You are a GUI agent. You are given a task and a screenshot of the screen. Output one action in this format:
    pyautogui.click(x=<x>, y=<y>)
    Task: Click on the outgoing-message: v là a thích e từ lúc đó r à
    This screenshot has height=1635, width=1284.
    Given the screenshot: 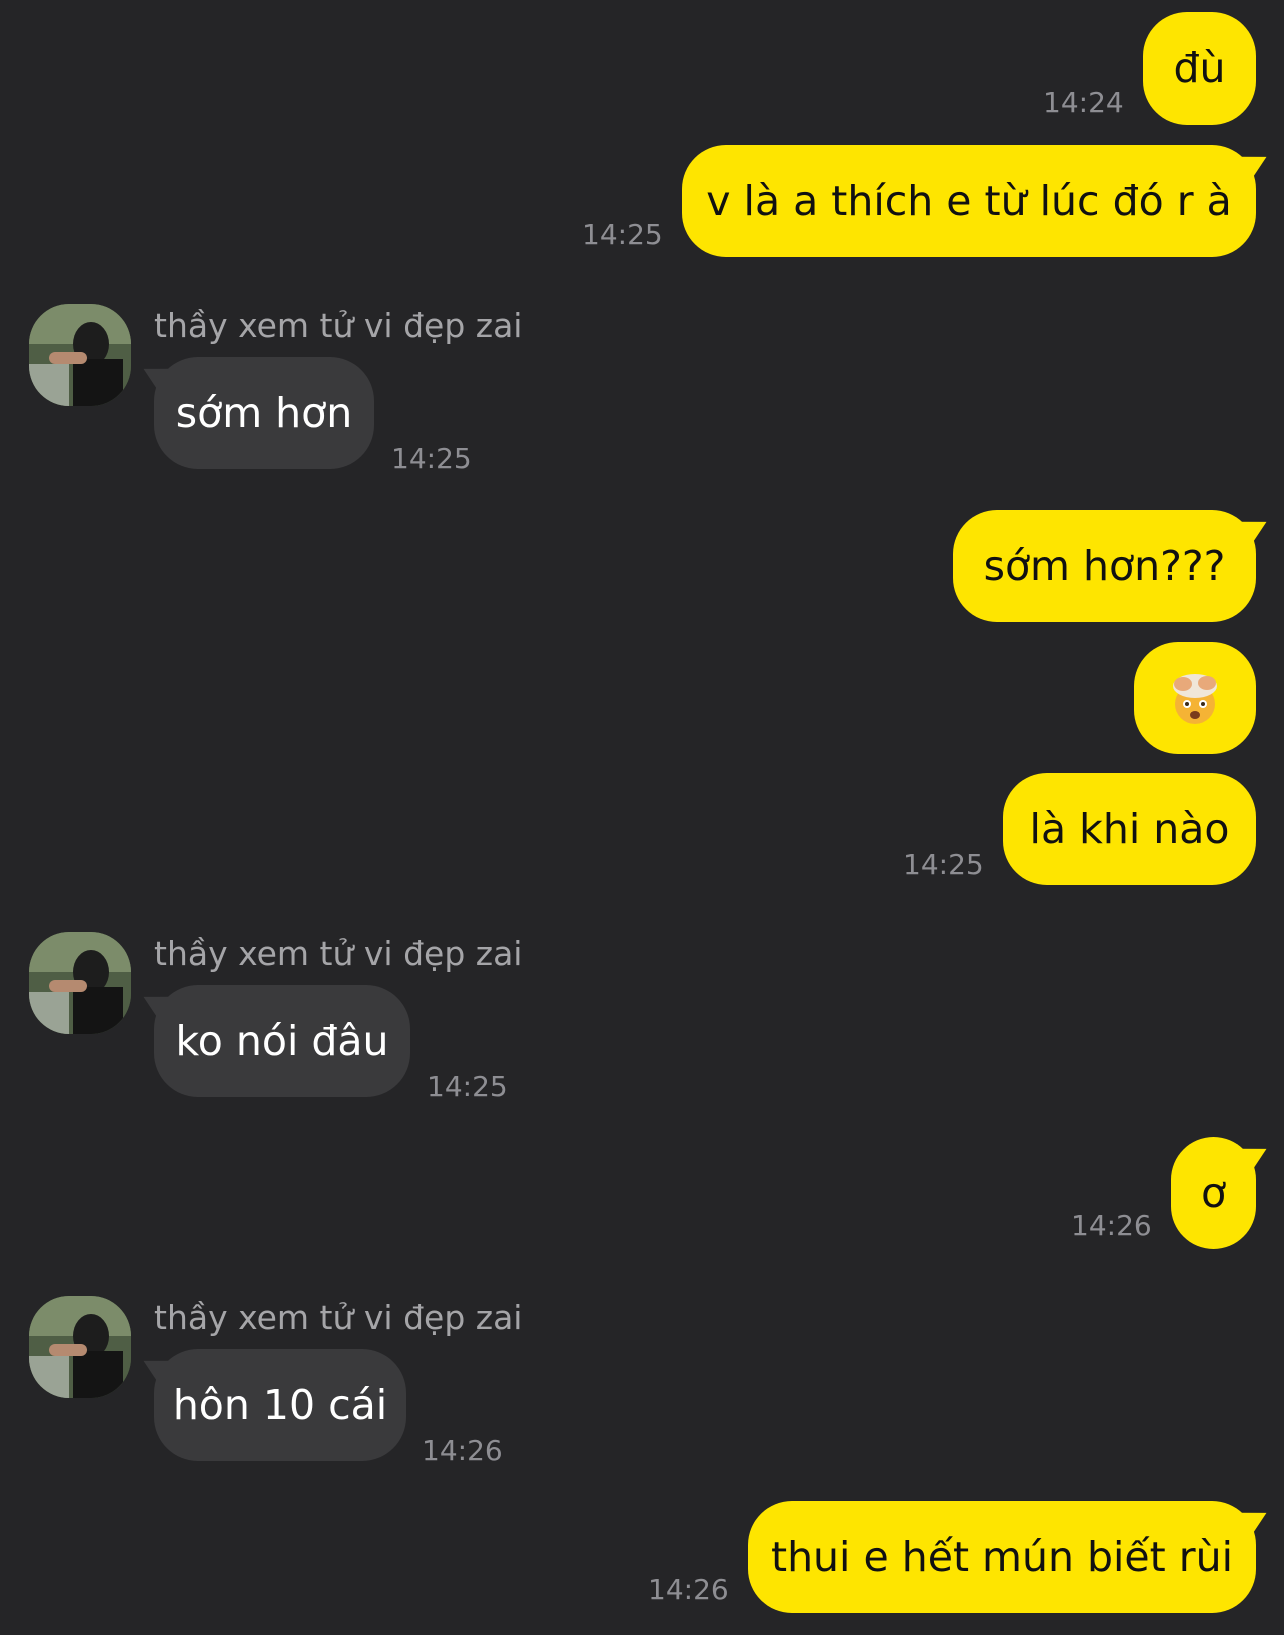 What is the action you would take?
    pyautogui.click(x=969, y=201)
    